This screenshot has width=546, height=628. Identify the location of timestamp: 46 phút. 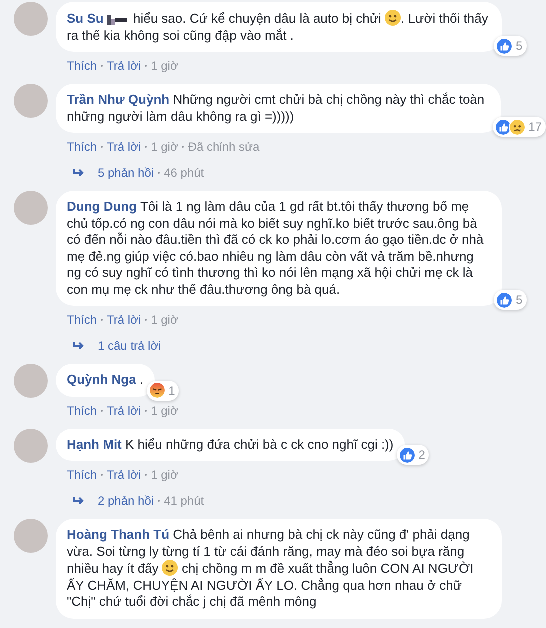
(184, 173).